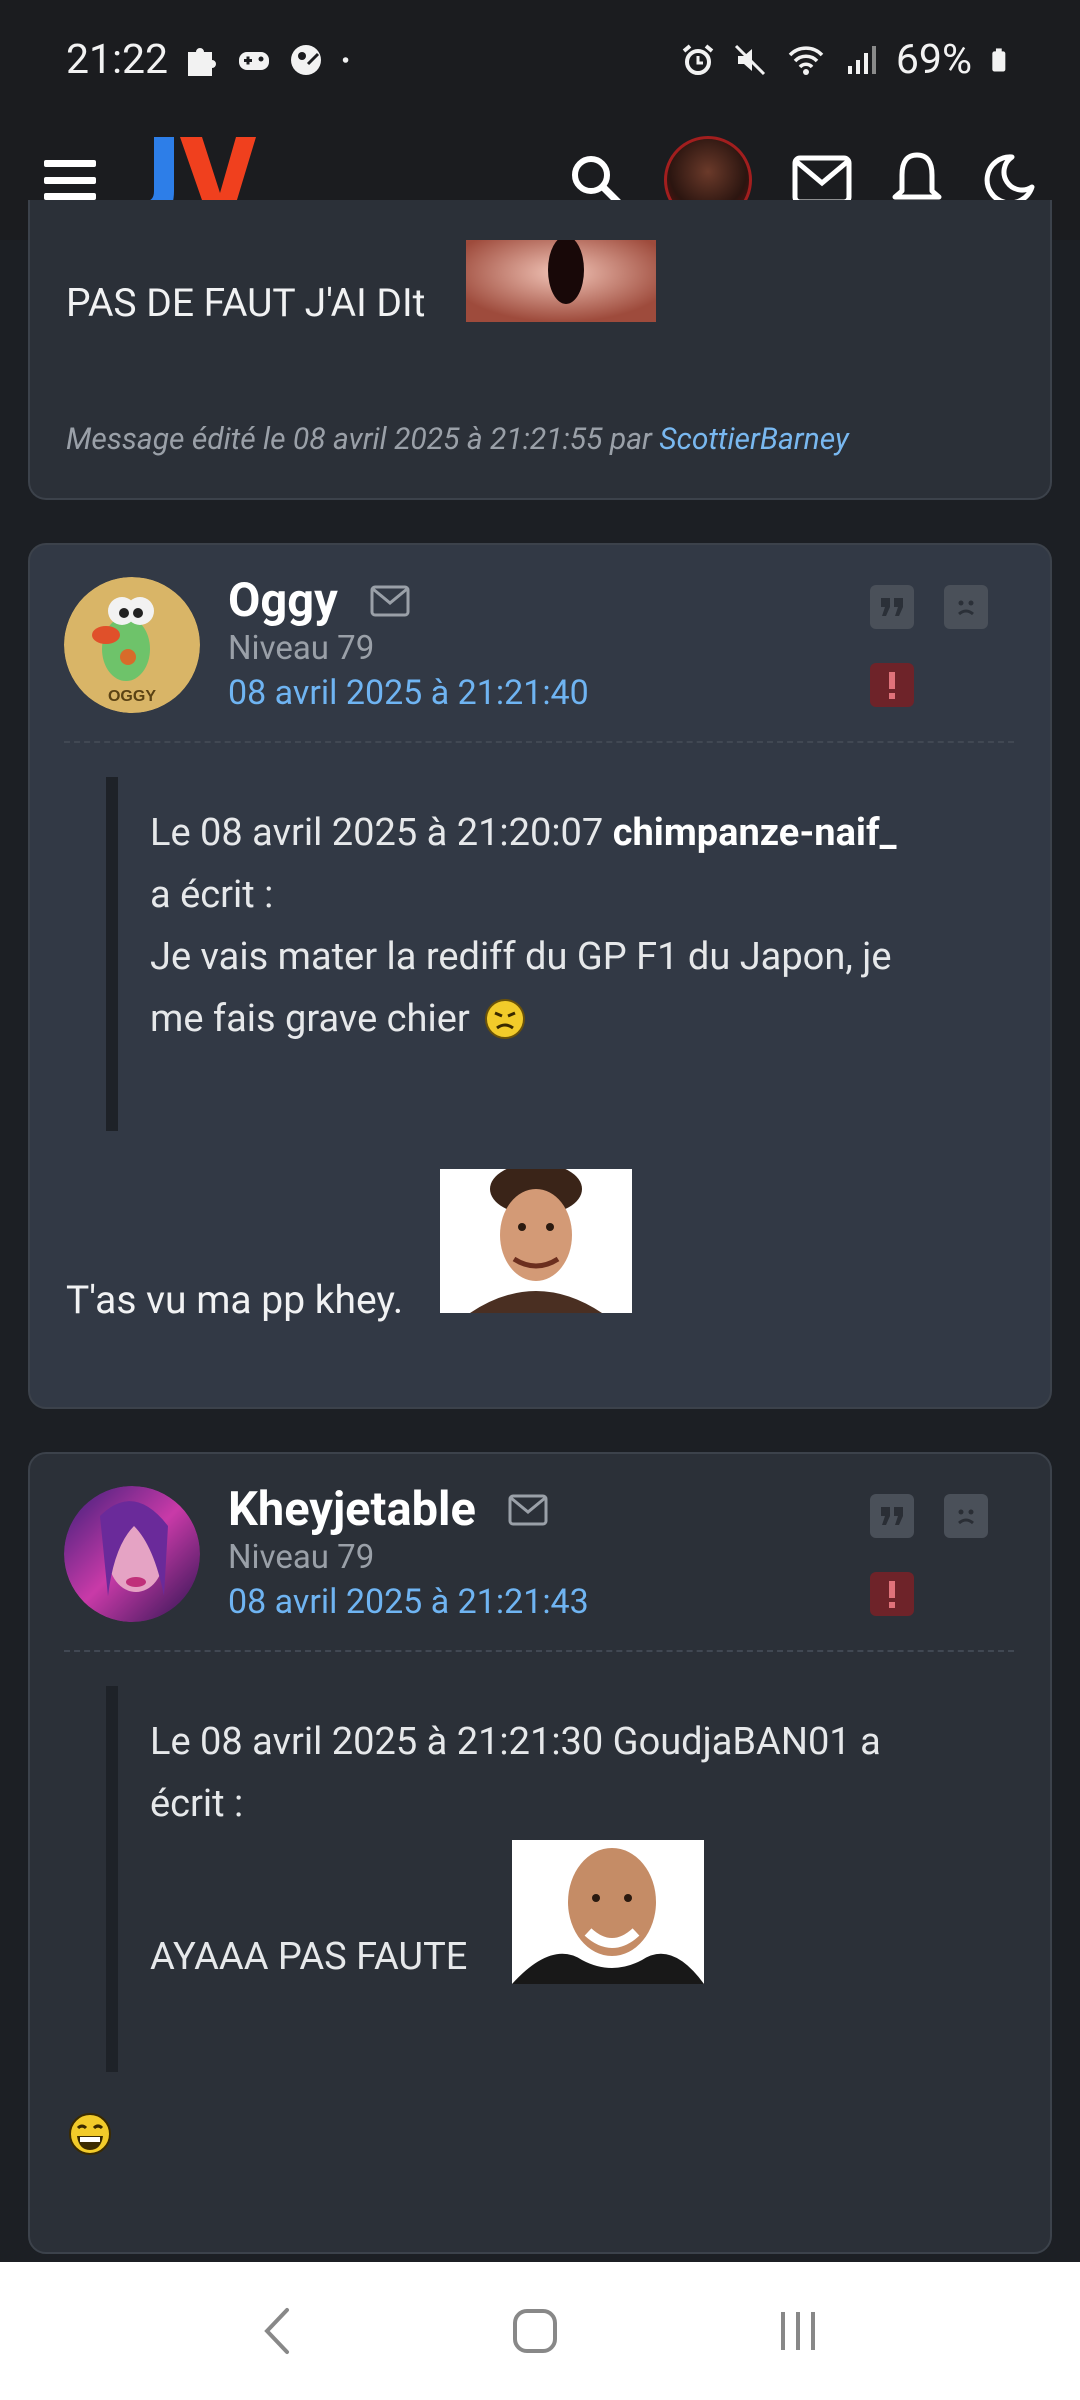 This screenshot has width=1080, height=2400. Describe the element at coordinates (212, 895) in the screenshot. I see `quote-wrote: a écrit :` at that location.